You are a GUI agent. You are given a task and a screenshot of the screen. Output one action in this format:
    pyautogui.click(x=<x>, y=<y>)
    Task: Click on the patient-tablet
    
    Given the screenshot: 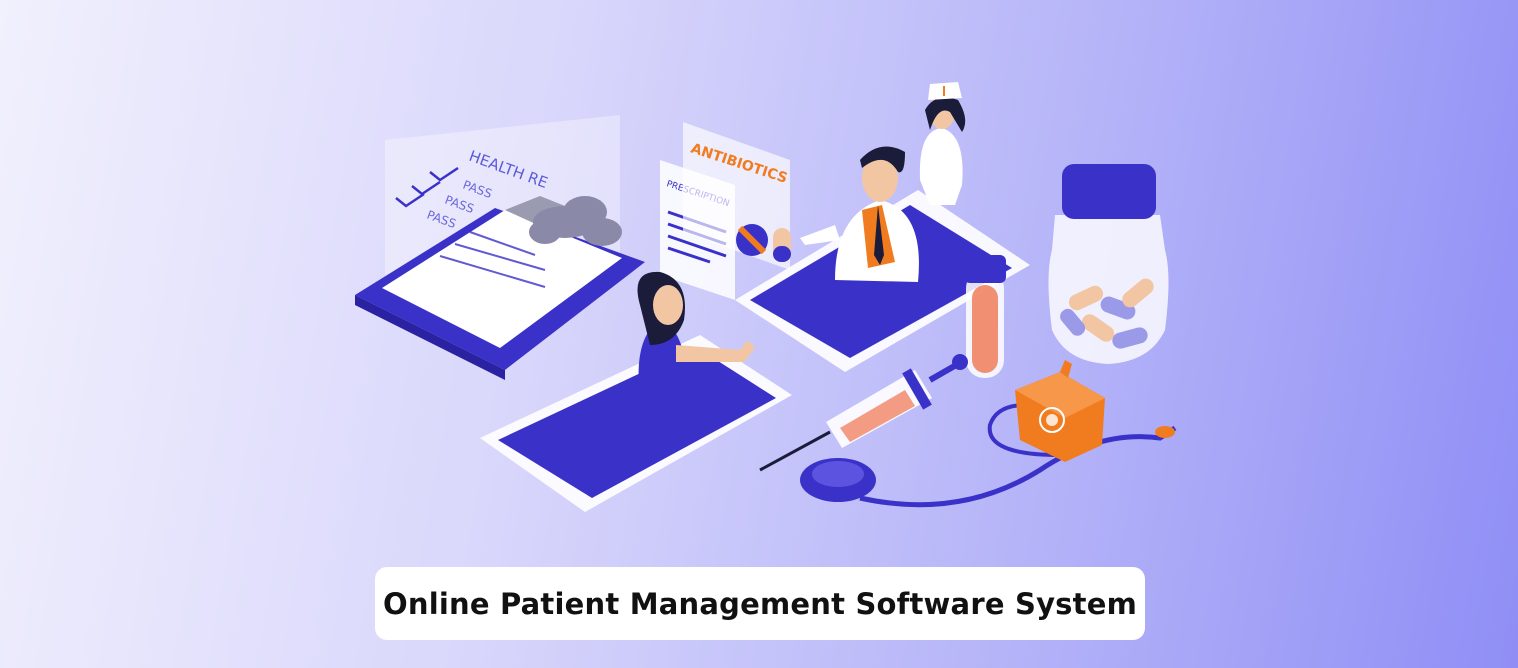 What is the action you would take?
    pyautogui.click(x=636, y=423)
    